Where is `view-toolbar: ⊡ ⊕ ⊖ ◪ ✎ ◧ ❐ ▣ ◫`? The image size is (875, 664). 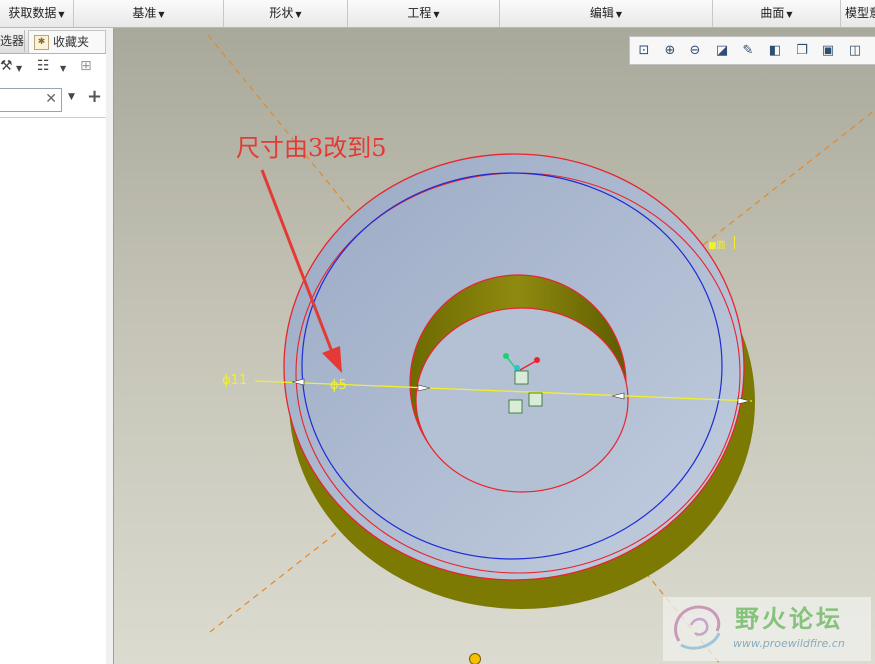
view-toolbar: ⊡ ⊕ ⊖ ◪ ✎ ◧ ❐ ▣ ◫ is located at coordinates (752, 50).